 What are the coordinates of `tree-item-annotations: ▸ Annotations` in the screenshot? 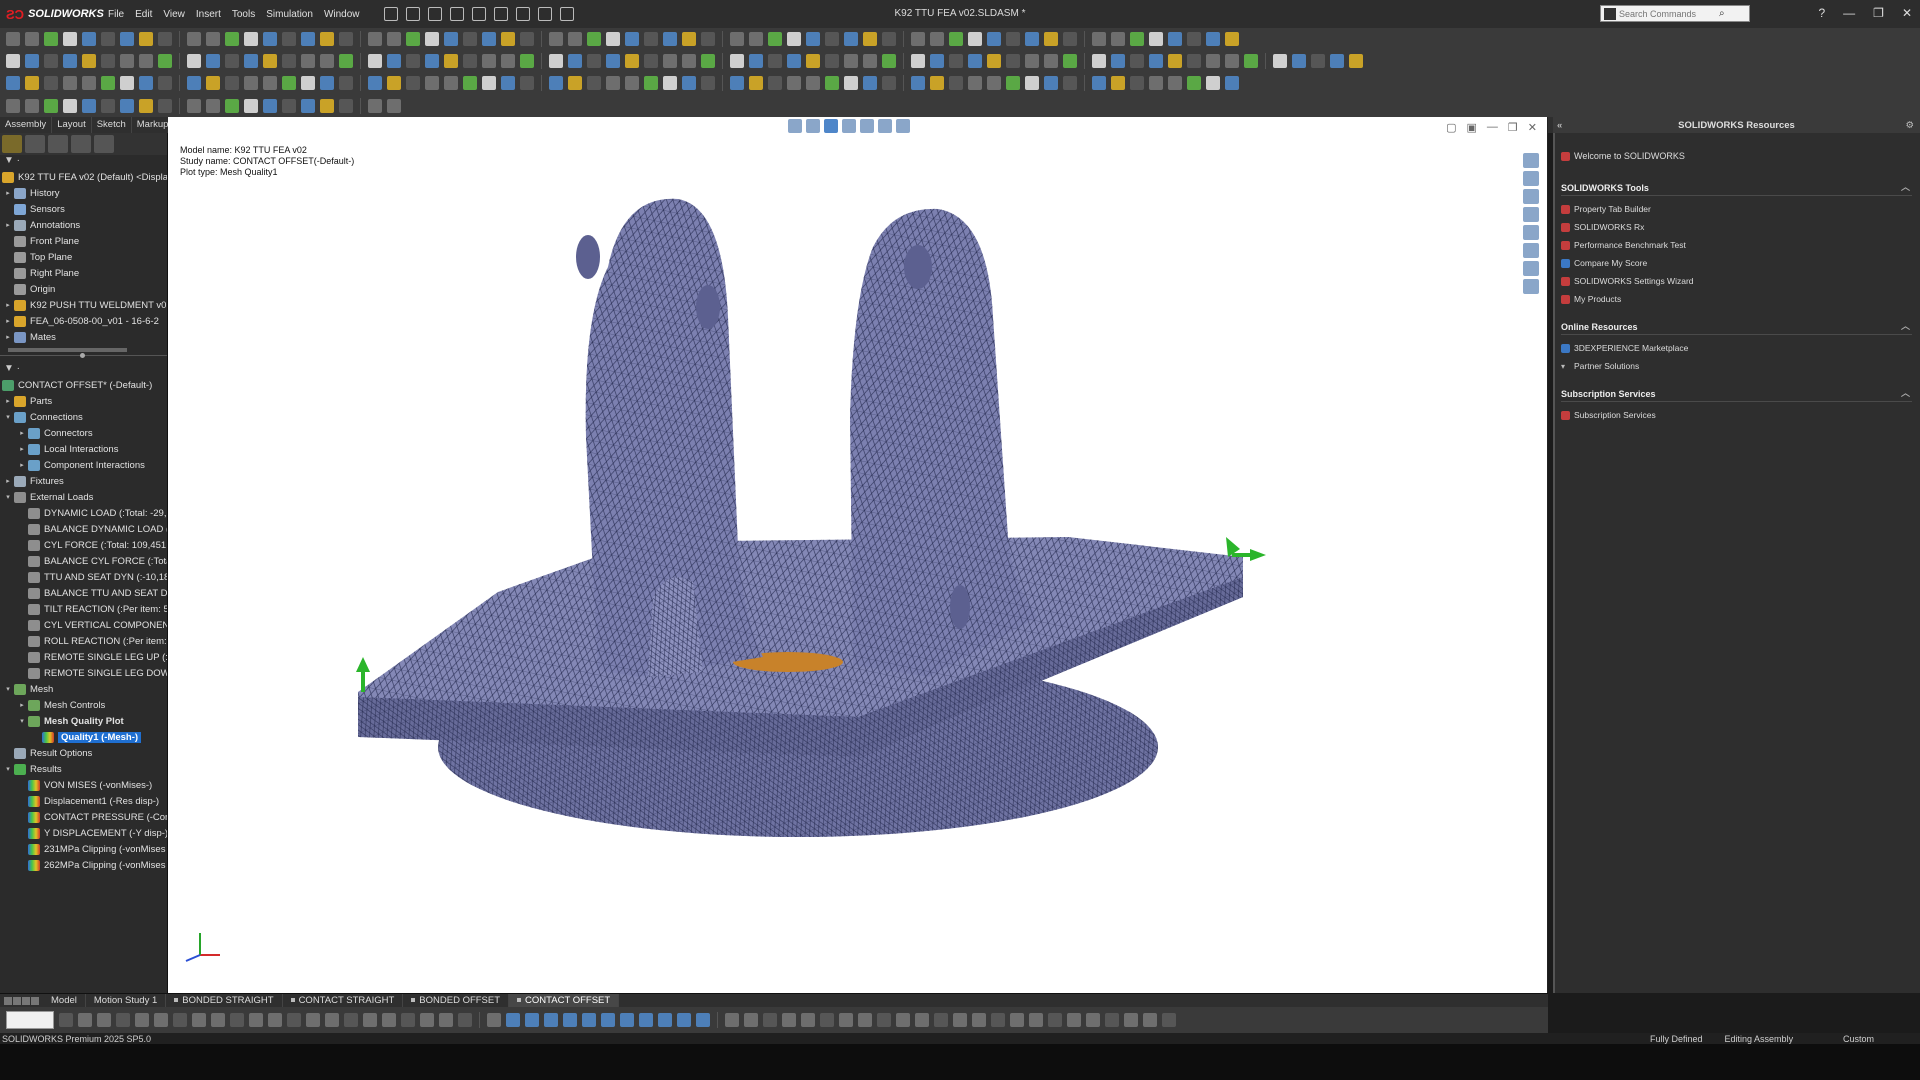 It's located at (83, 225).